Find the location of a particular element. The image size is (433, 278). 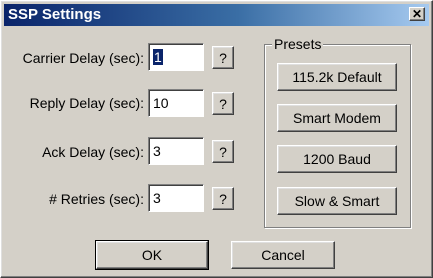

reply-delay-label: Reply Delay (sec): is located at coordinates (86, 103).